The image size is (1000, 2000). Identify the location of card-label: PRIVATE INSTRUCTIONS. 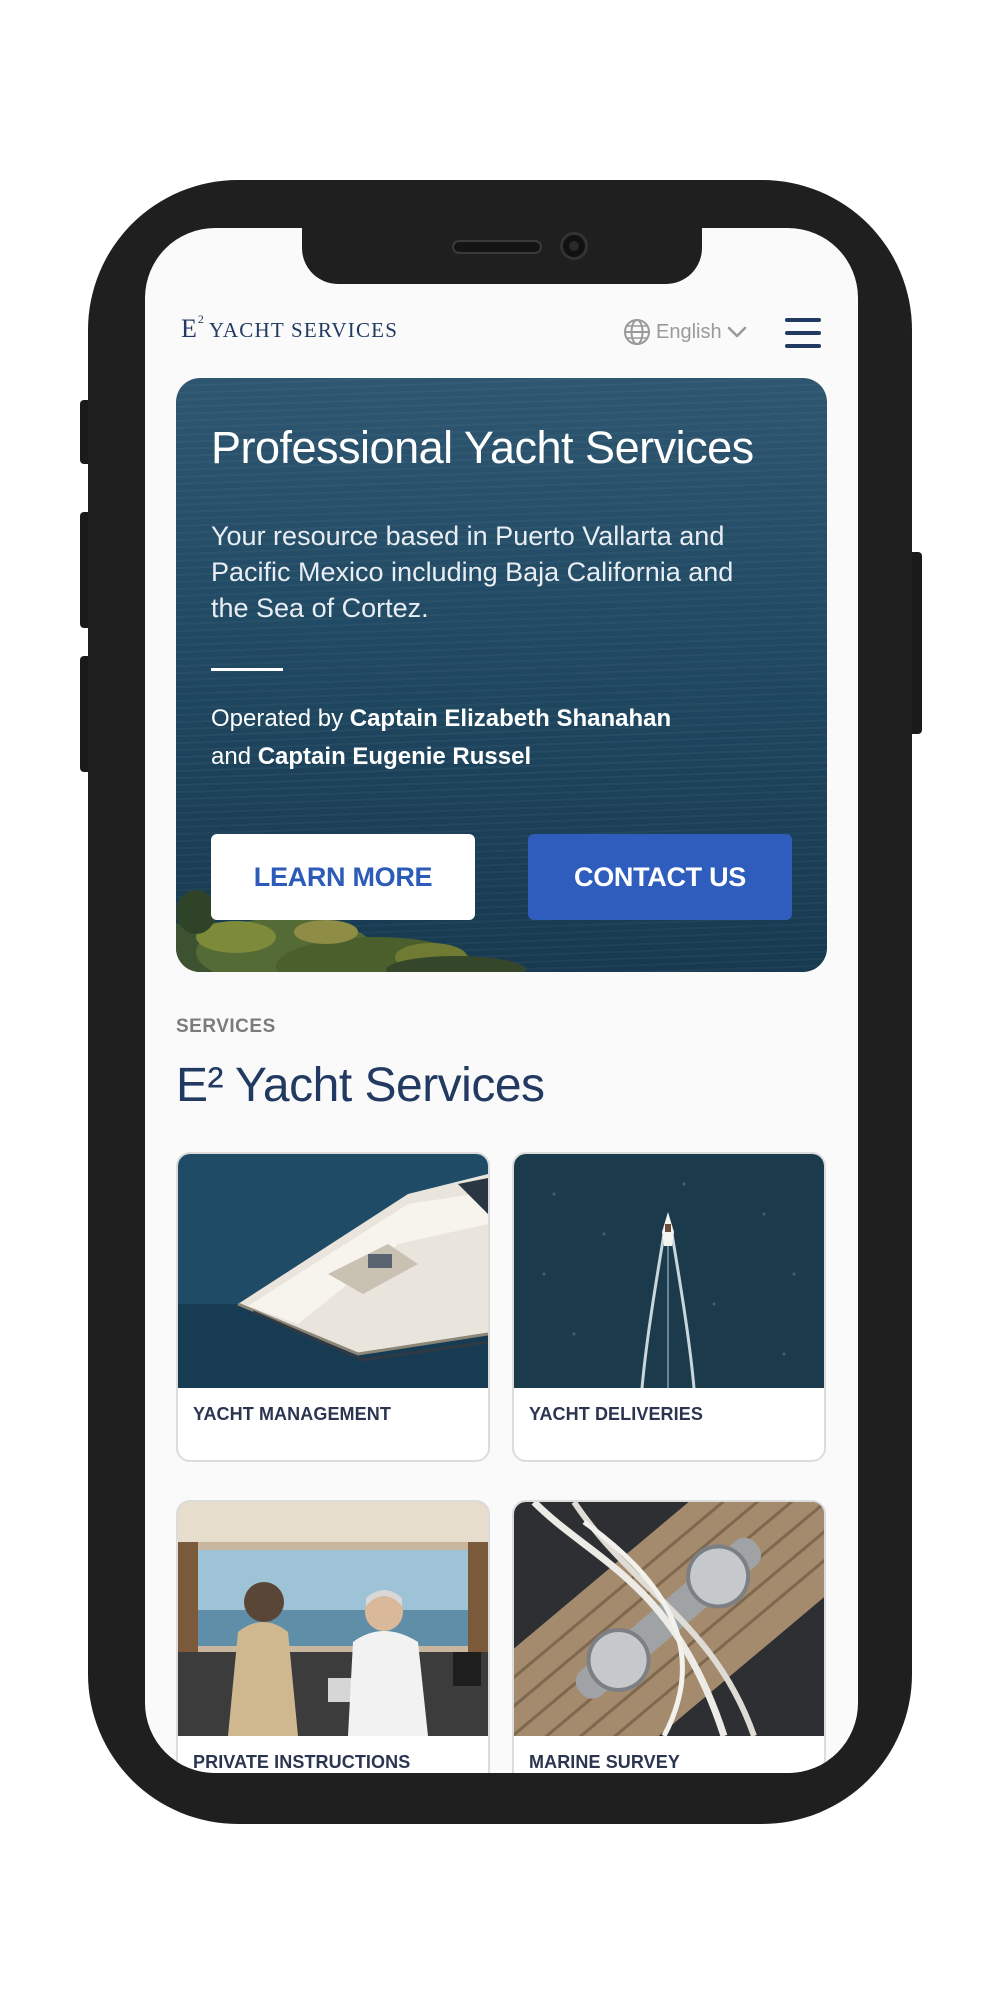
(302, 1762).